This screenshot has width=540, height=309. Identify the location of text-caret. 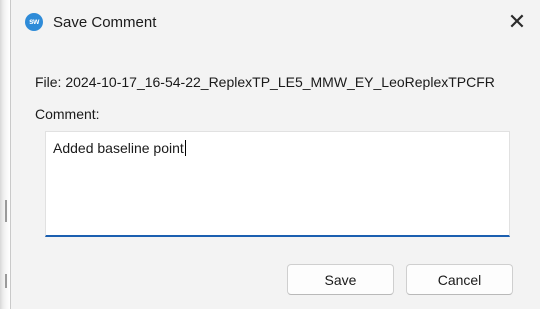
(185, 148).